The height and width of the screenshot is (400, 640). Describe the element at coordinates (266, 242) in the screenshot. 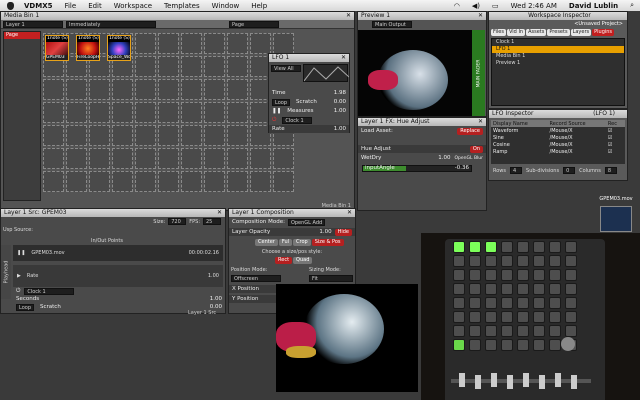

I see `center-button: Center` at that location.